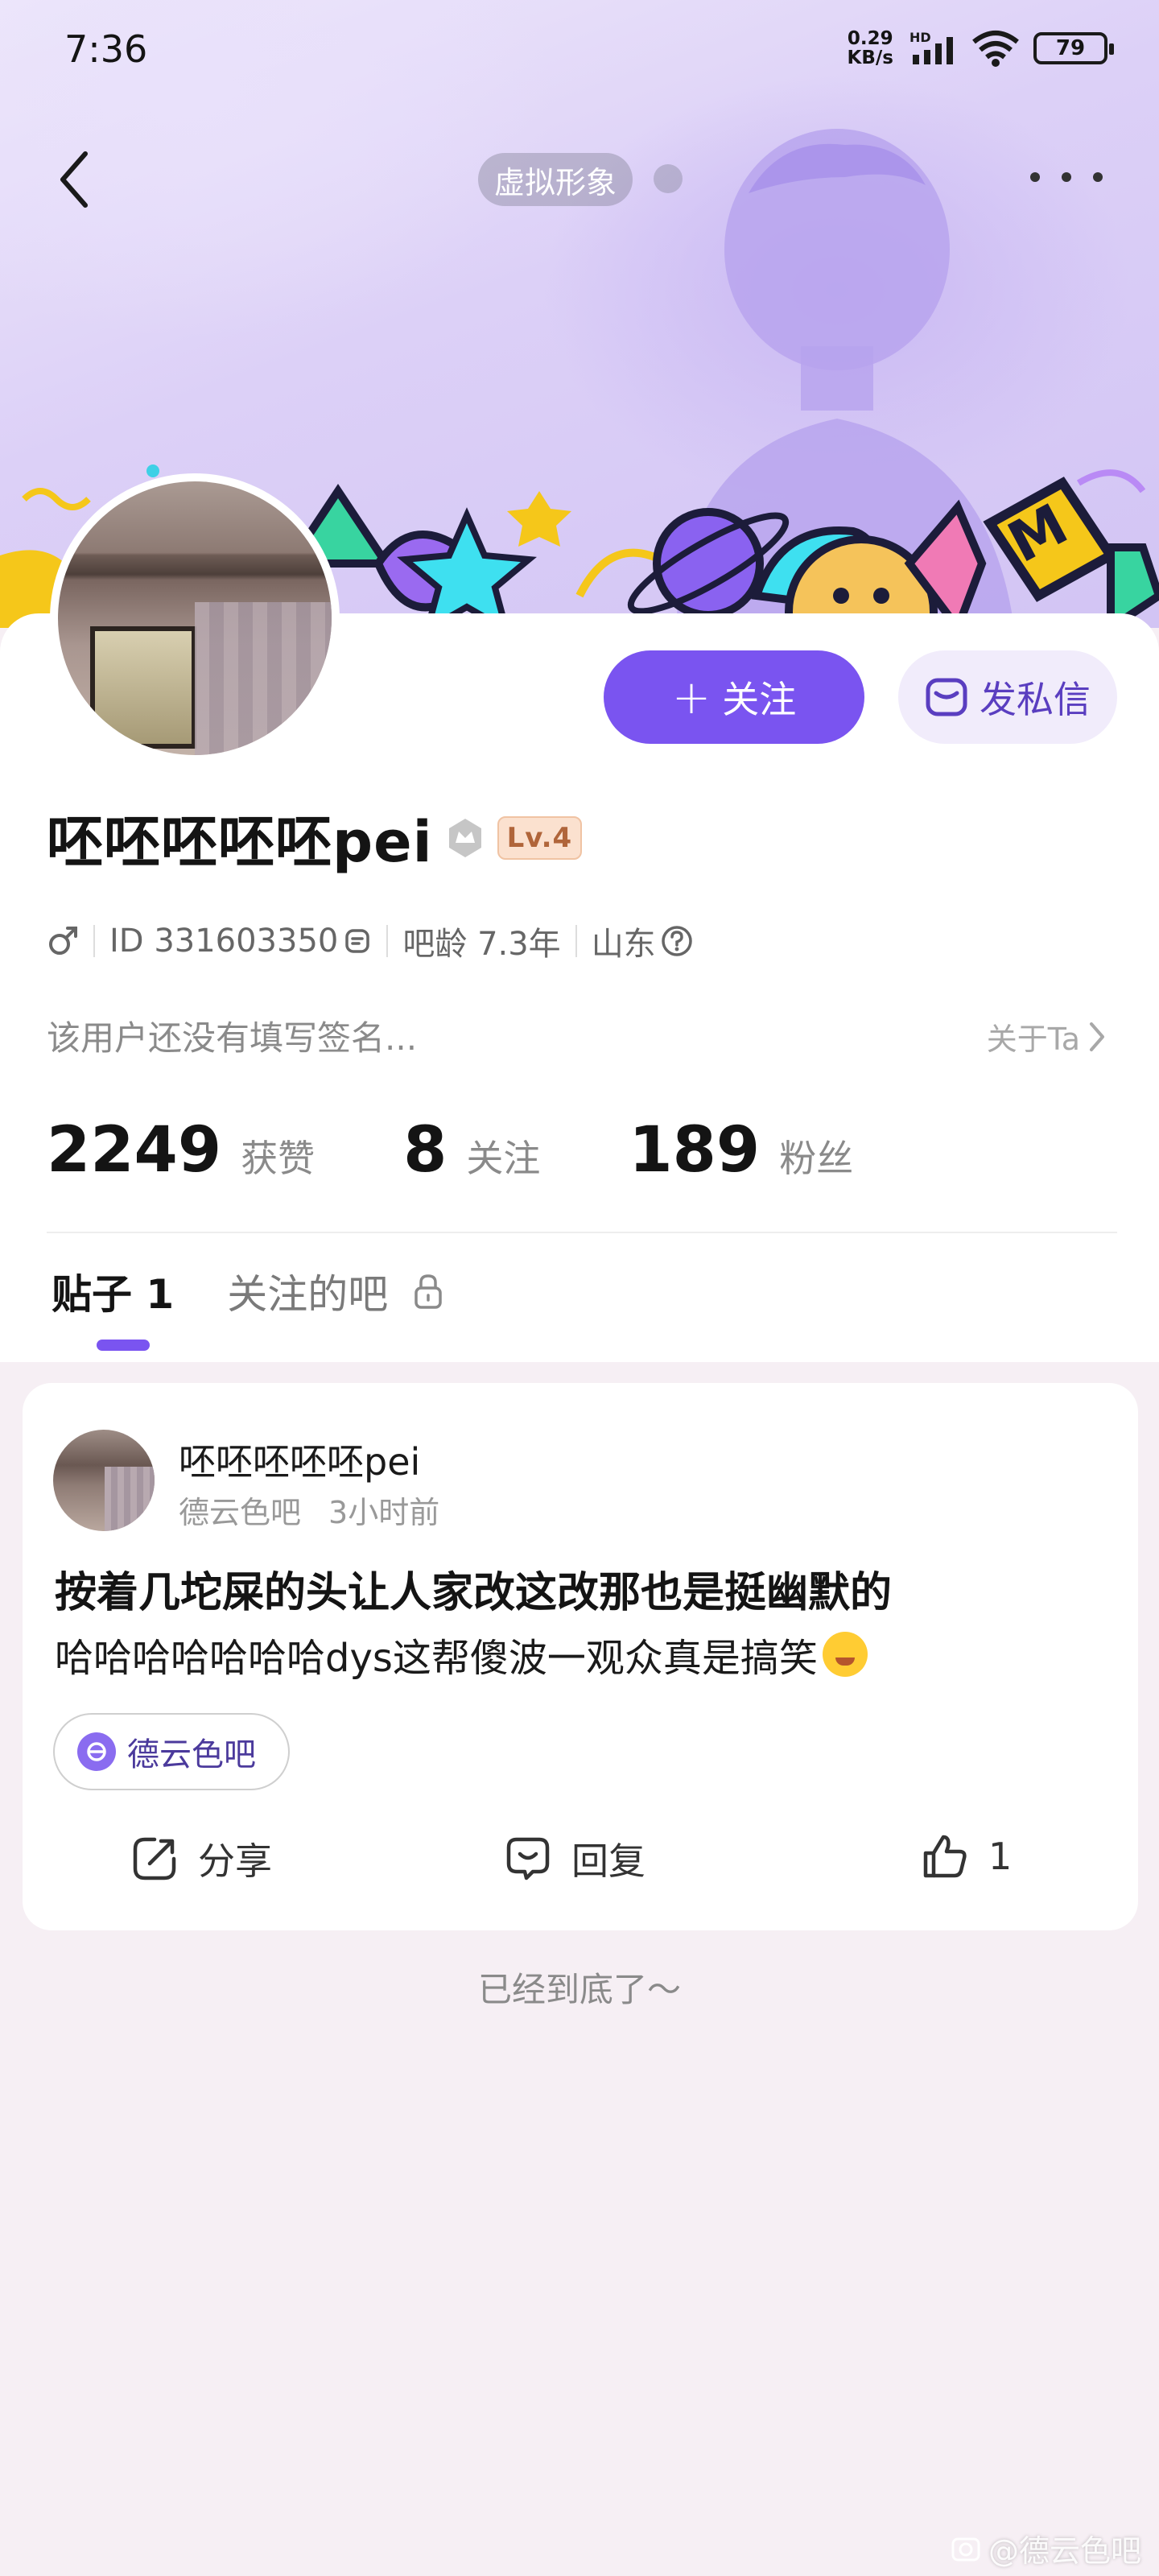 This screenshot has height=2576, width=1159. I want to click on end-of-list-text: 已经到底了～, so click(579, 1989).